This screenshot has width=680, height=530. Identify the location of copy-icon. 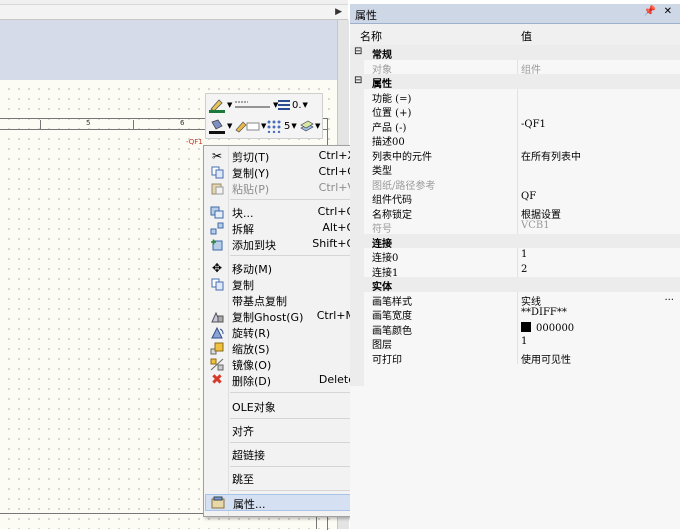
(217, 172).